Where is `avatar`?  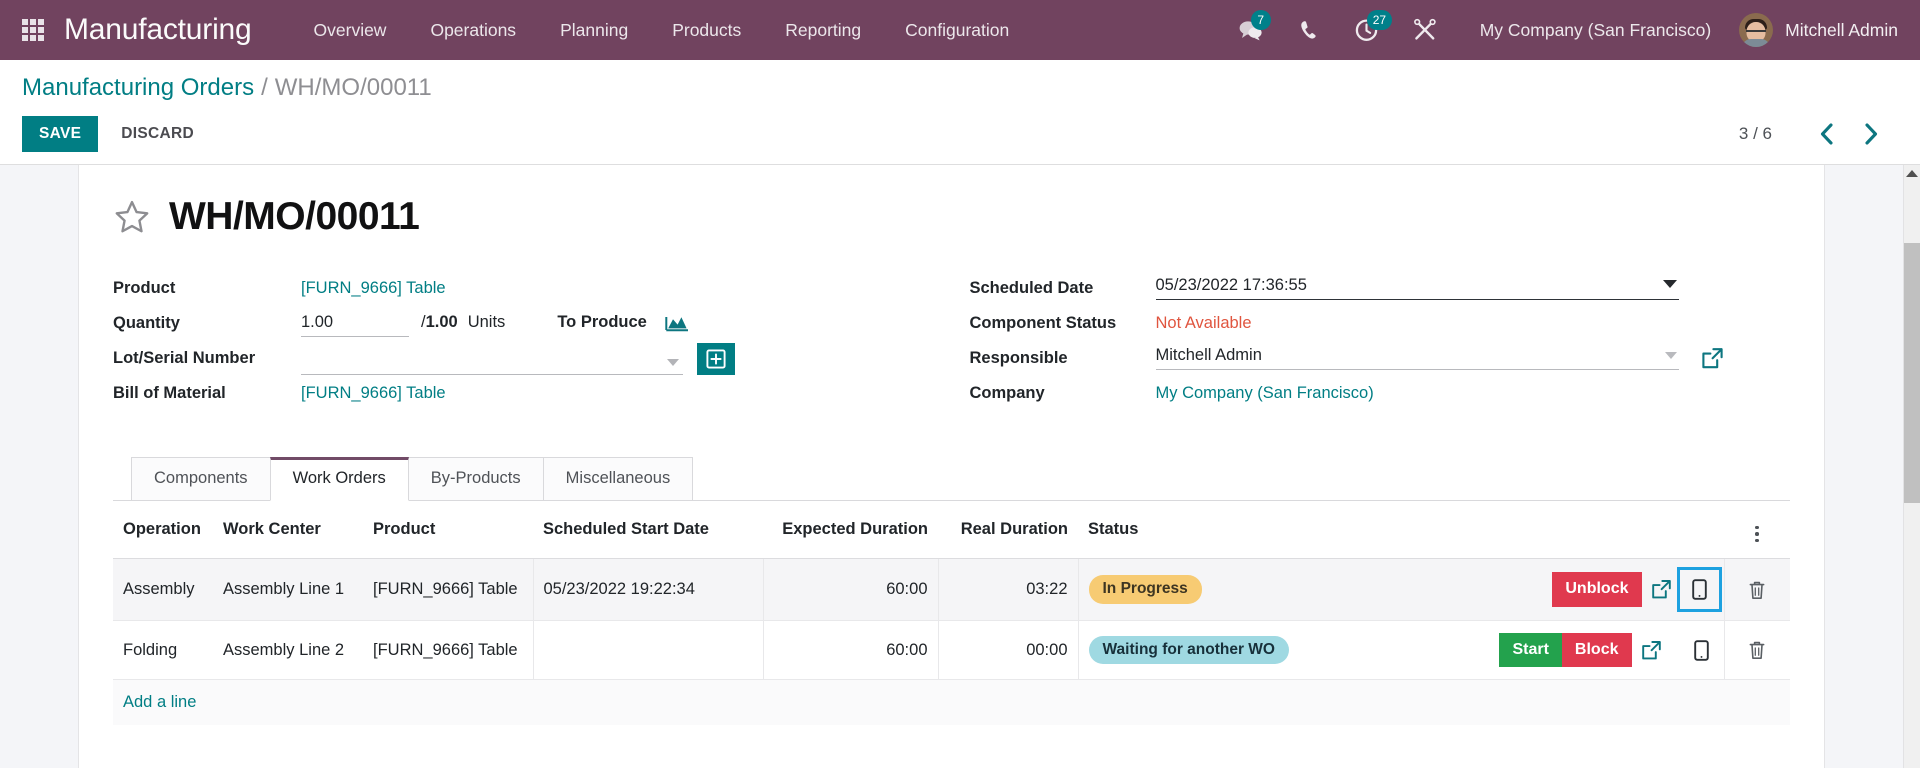
avatar is located at coordinates (1756, 30).